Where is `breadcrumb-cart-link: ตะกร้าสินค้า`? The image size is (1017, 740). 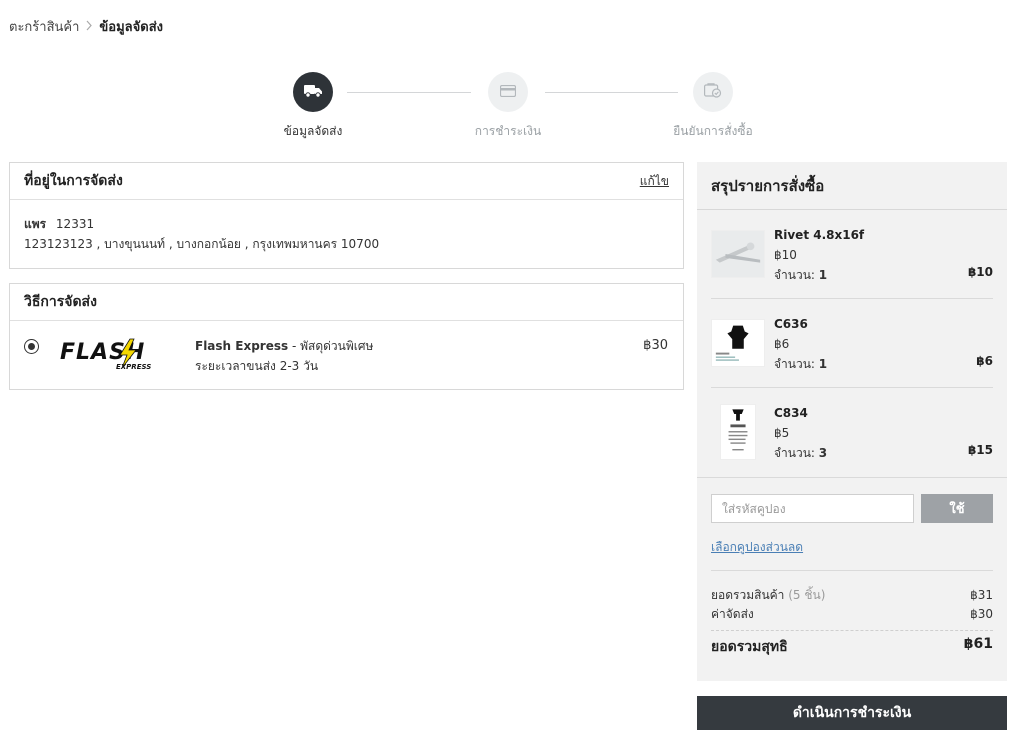 breadcrumb-cart-link: ตะกร้าสินค้า is located at coordinates (44, 26).